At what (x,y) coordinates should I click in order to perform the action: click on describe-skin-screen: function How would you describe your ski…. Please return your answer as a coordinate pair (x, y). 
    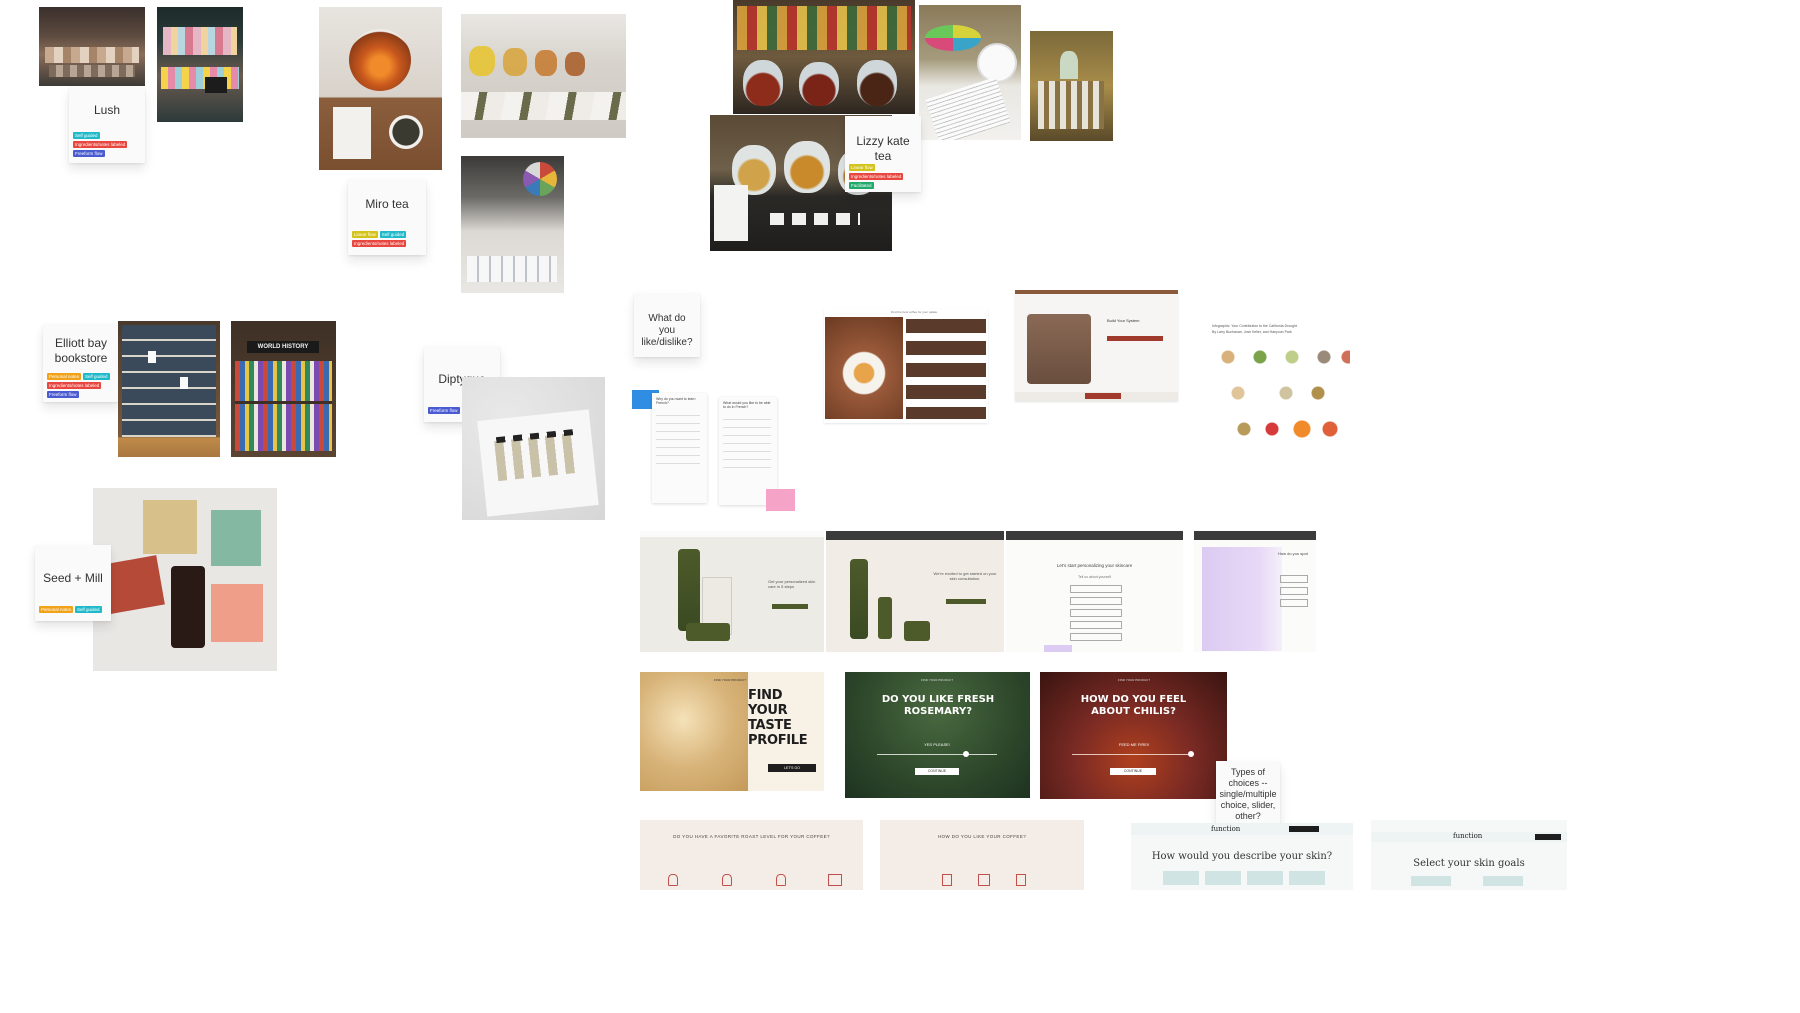
    Looking at the image, I should click on (1242, 856).